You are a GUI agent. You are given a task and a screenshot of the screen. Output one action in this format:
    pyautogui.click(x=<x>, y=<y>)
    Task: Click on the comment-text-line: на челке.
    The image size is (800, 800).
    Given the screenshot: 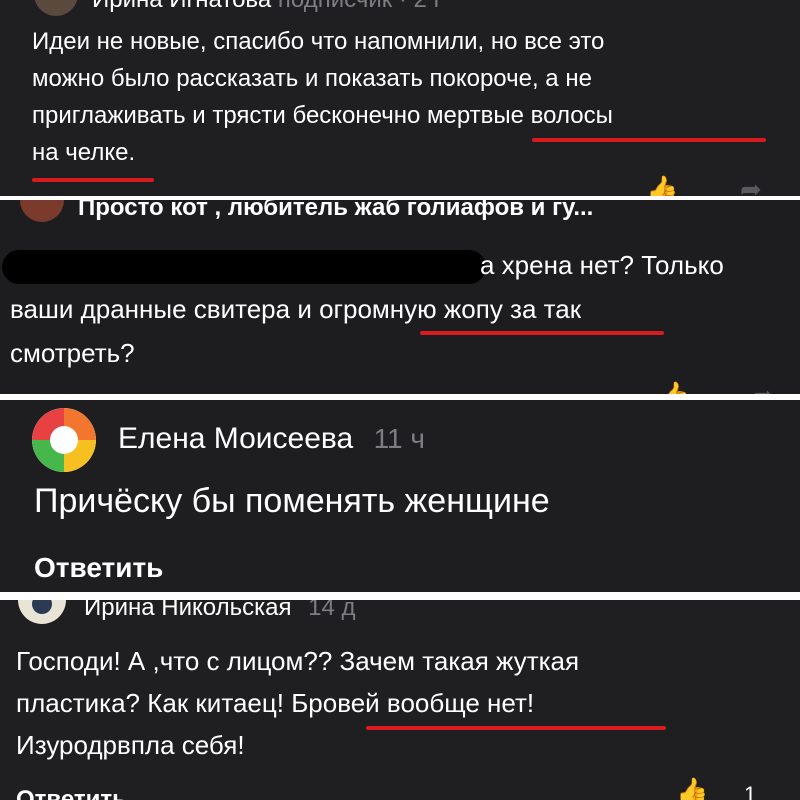 What is the action you would take?
    pyautogui.click(x=84, y=152)
    